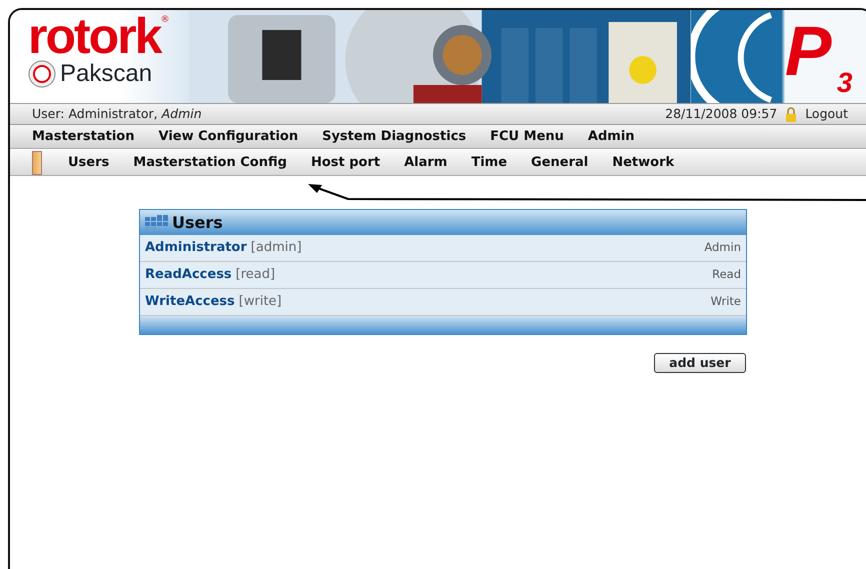 This screenshot has height=569, width=866. I want to click on product-emblem-icon, so click(42, 74).